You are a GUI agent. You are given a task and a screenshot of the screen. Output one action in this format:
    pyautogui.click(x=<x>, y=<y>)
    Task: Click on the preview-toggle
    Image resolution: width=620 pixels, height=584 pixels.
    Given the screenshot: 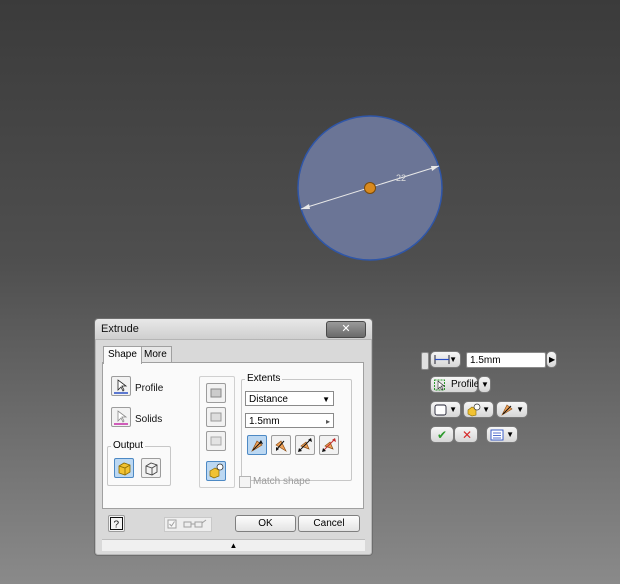 What is the action you would take?
    pyautogui.click(x=188, y=524)
    